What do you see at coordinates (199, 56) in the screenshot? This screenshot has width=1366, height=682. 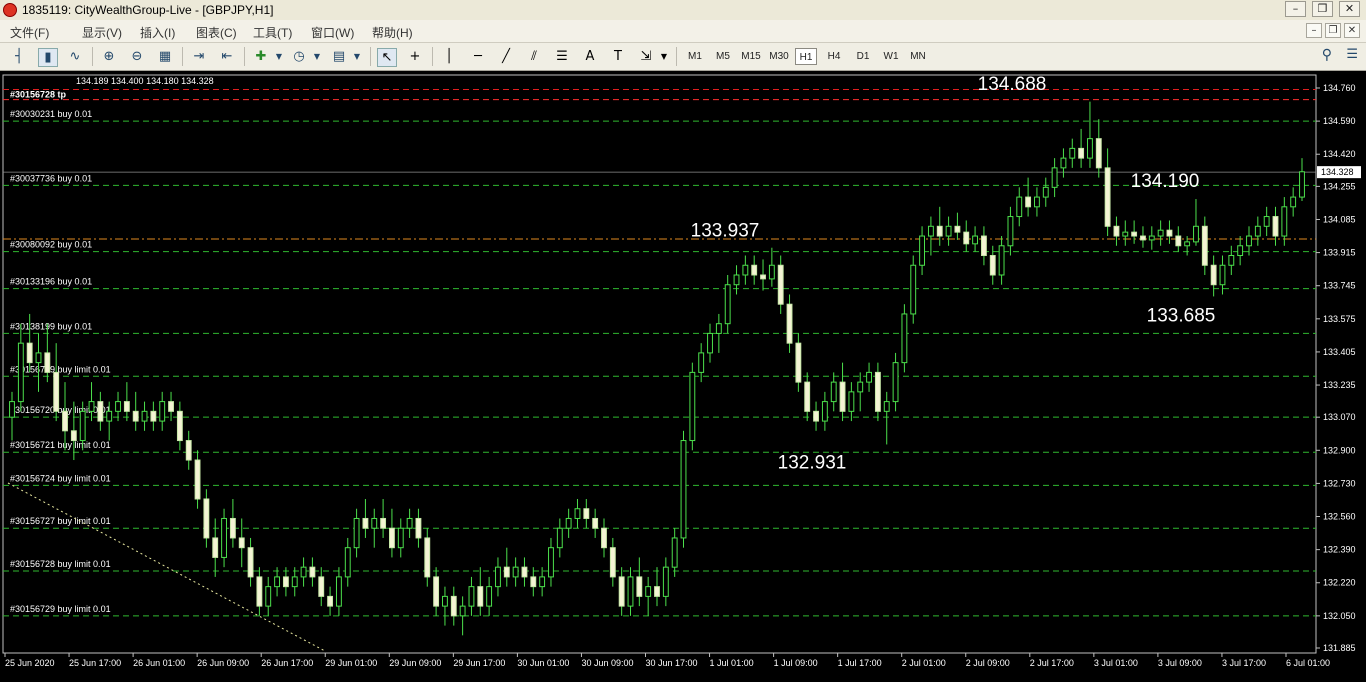 I see `auto-scroll-icon: ⇥` at bounding box center [199, 56].